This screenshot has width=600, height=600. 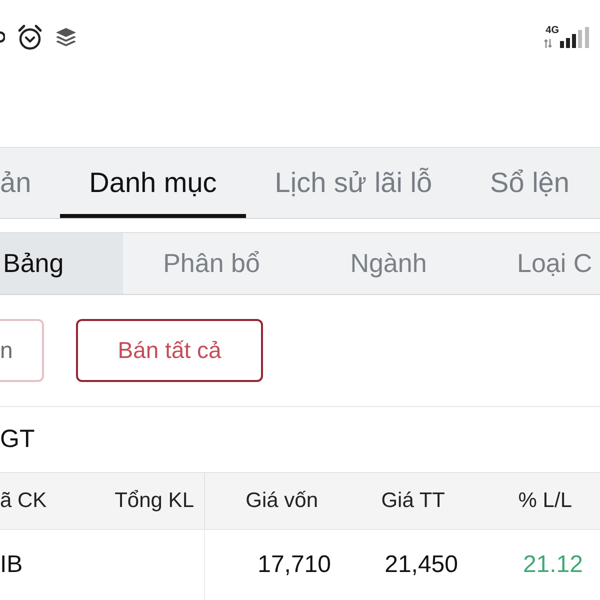 What do you see at coordinates (61, 263) in the screenshot?
I see `view-tab: Bảng` at bounding box center [61, 263].